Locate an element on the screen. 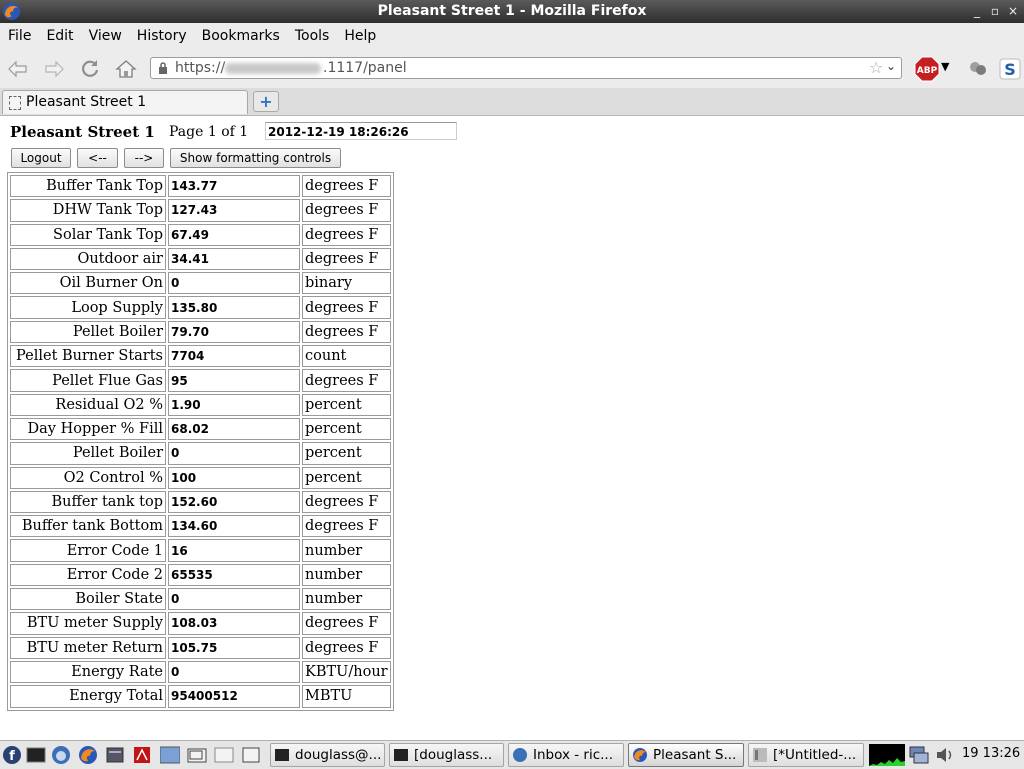 This screenshot has height=769, width=1024. menu-tools: Tools is located at coordinates (312, 36).